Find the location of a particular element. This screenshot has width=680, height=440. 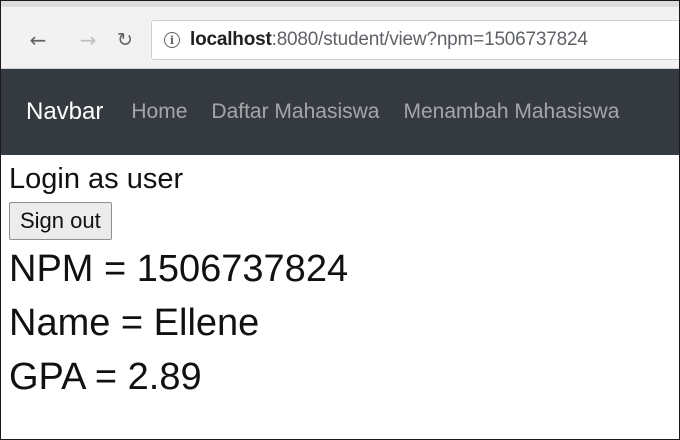

url-host: localhost is located at coordinates (231, 39).